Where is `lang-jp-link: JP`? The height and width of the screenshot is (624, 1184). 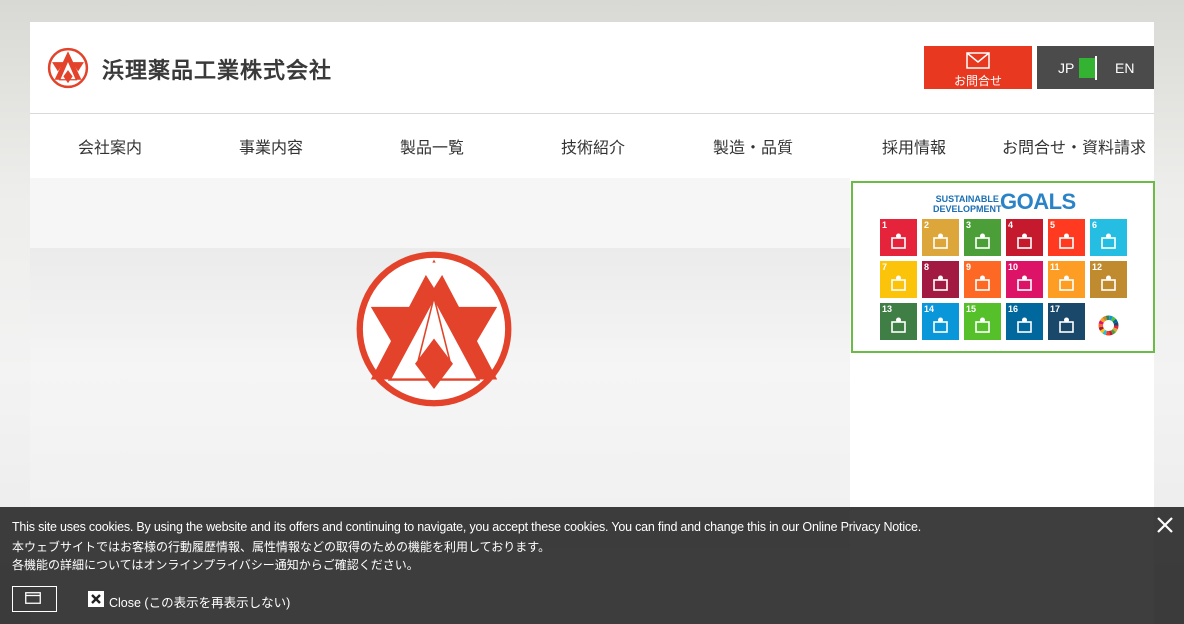 lang-jp-link: JP is located at coordinates (1066, 68).